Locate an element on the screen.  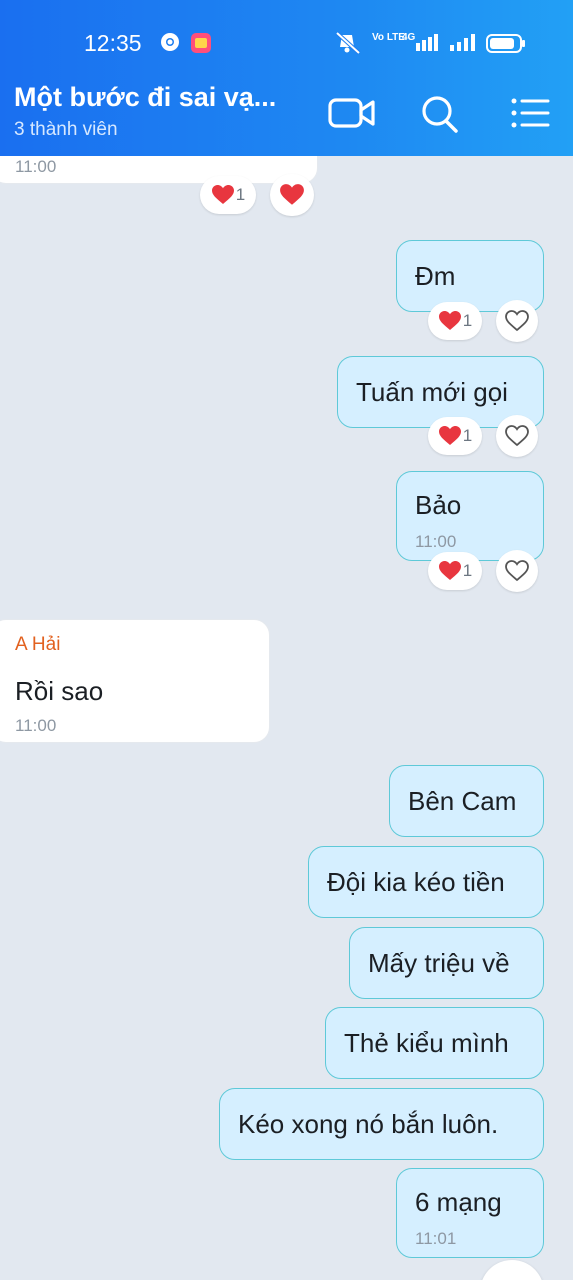
status-time: 12:35 is located at coordinates (113, 43).